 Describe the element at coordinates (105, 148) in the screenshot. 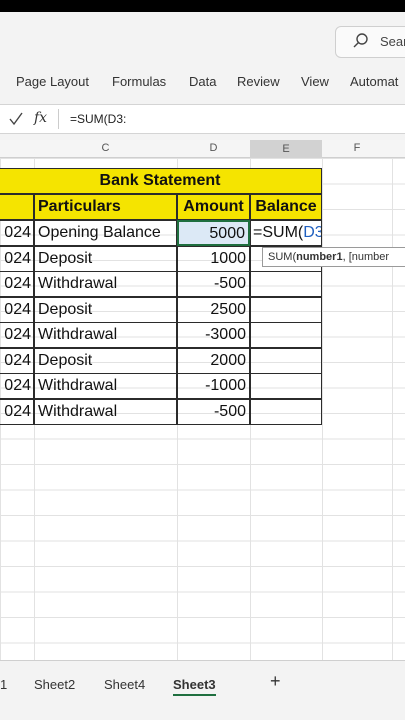

I see `column-header-c: C` at that location.